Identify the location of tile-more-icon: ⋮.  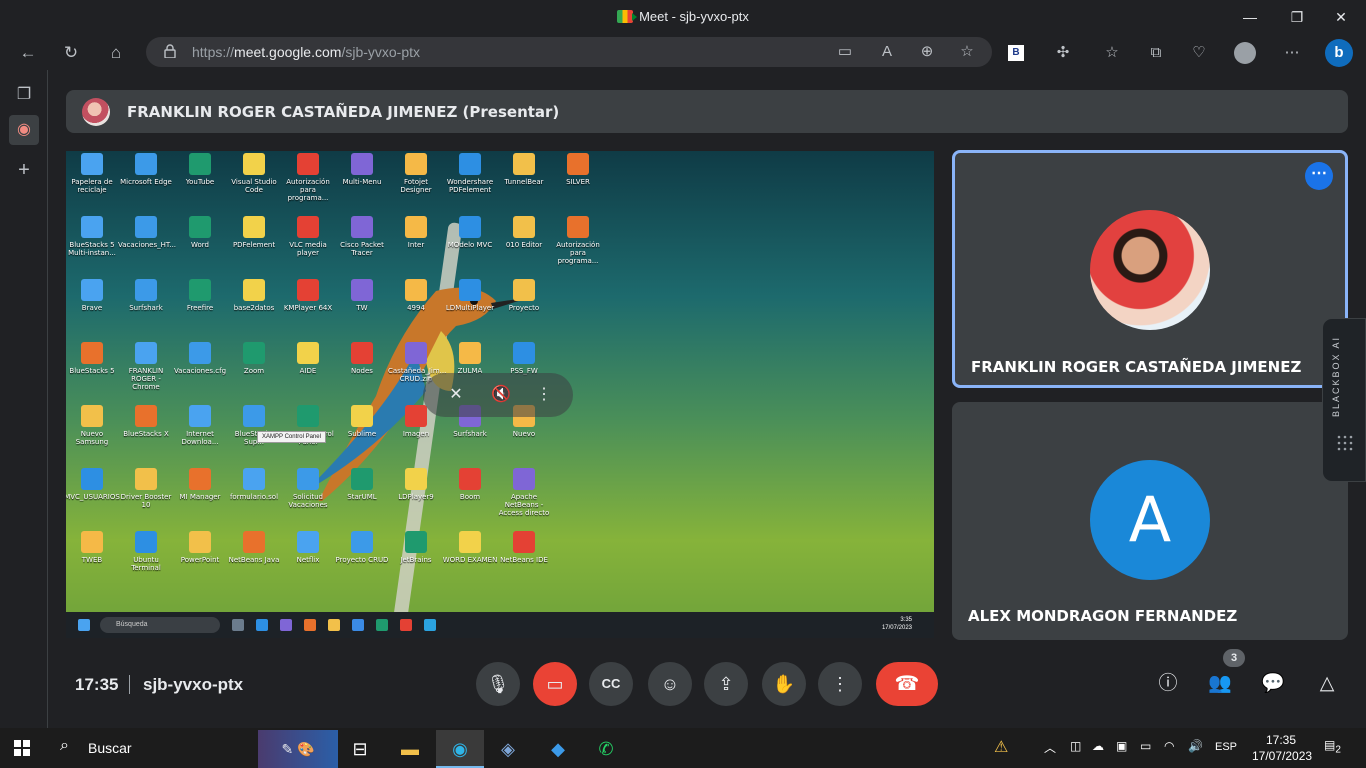
(544, 395).